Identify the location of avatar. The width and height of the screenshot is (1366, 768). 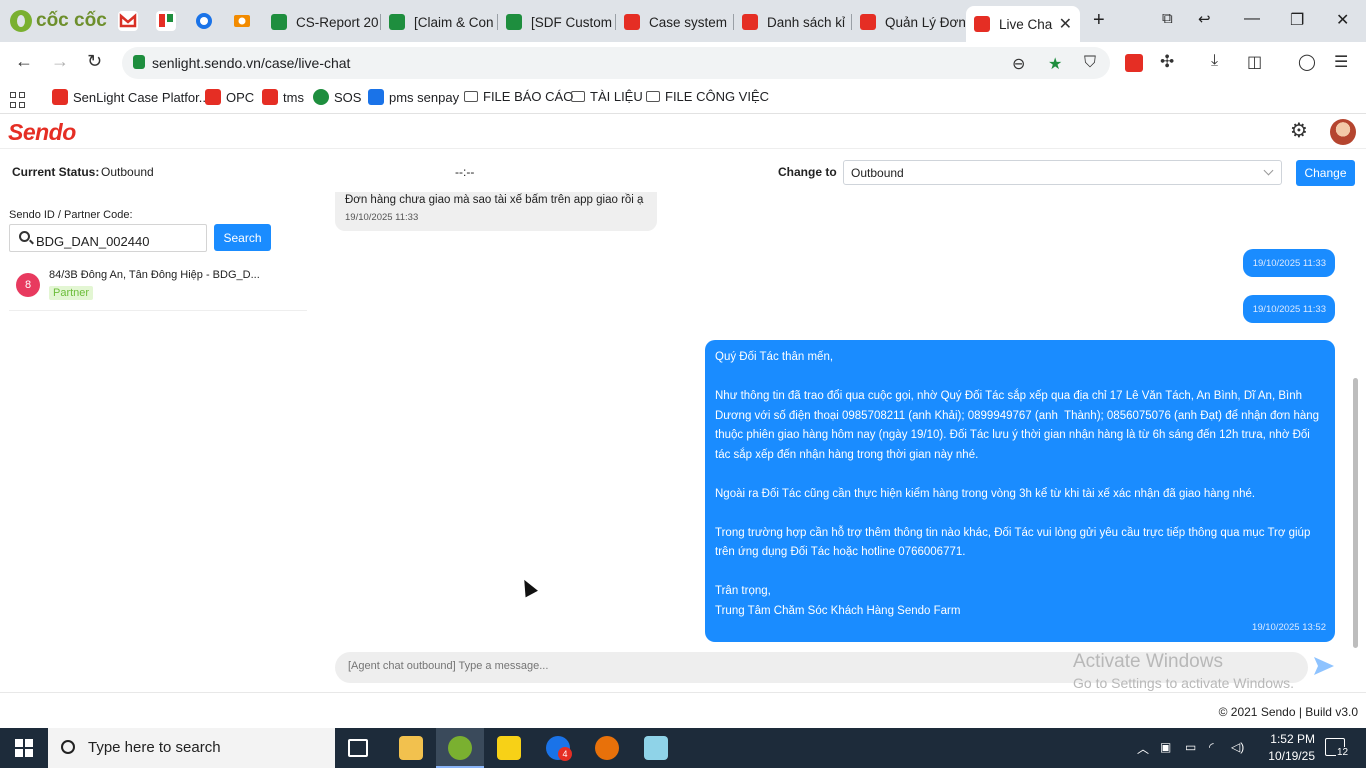
(1343, 132).